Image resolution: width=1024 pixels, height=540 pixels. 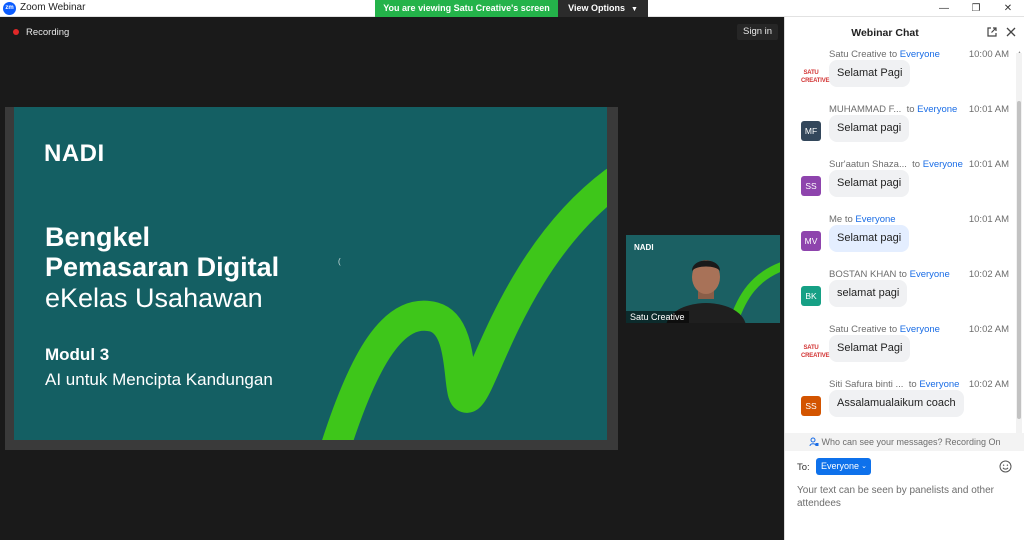 I want to click on record-dot-icon, so click(x=16, y=32).